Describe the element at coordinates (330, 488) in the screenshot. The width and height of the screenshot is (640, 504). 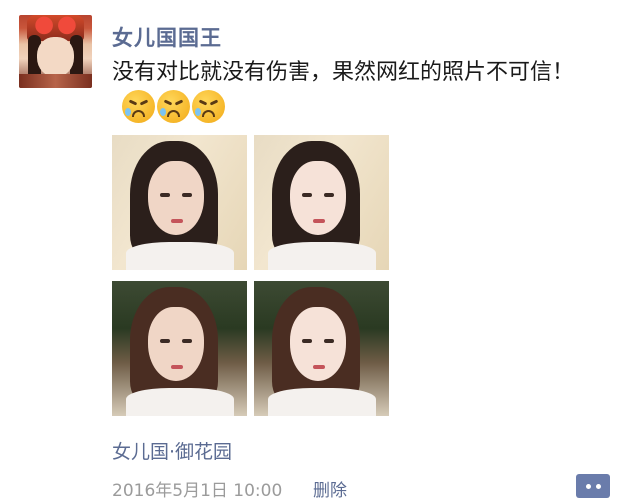
I see `delete-button: 删除` at that location.